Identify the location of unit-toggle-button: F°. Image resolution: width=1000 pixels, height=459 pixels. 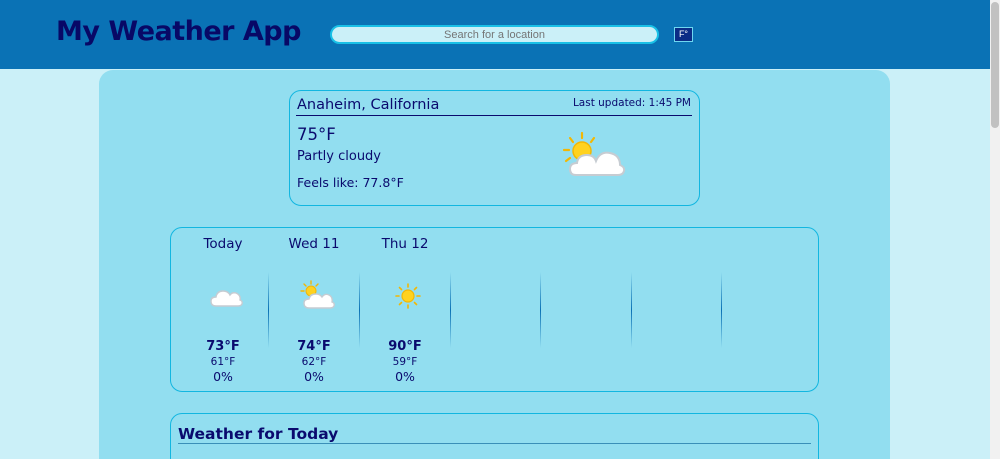
(683, 34).